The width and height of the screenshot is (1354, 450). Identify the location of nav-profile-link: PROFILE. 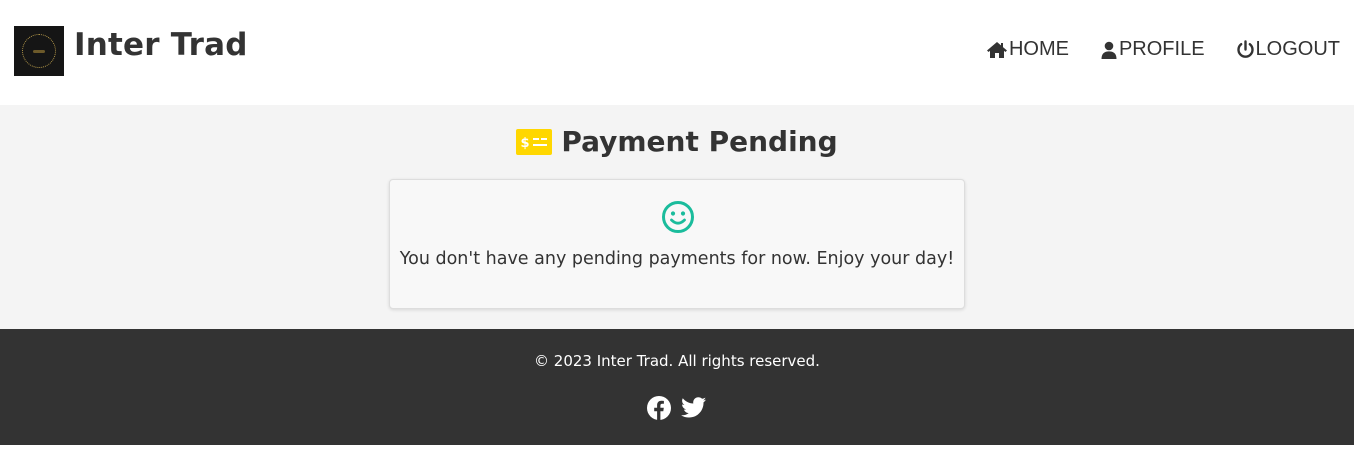
(1152, 49).